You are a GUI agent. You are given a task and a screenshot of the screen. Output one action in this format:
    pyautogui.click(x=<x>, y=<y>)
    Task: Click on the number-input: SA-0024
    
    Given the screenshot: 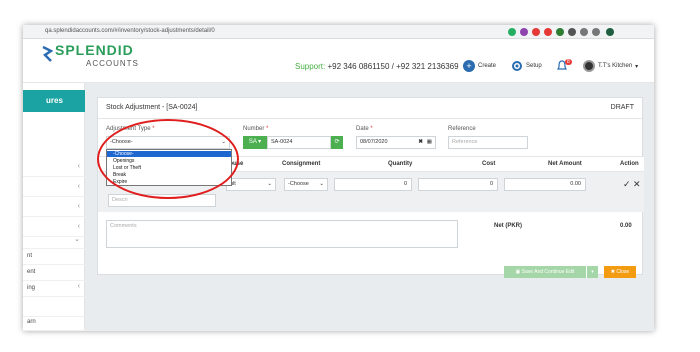 What is the action you would take?
    pyautogui.click(x=299, y=142)
    